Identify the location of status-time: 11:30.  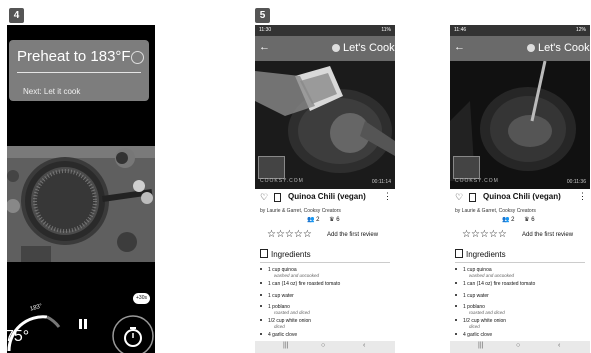
(265, 30).